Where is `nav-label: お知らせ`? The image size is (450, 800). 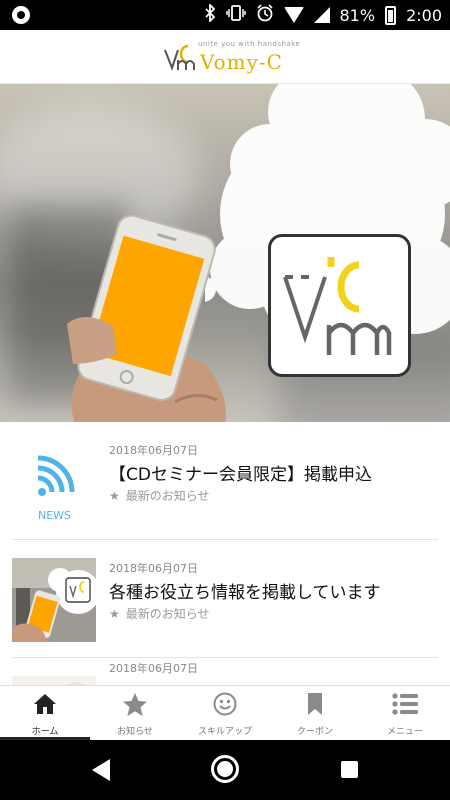
nav-label: お知らせ is located at coordinates (135, 732).